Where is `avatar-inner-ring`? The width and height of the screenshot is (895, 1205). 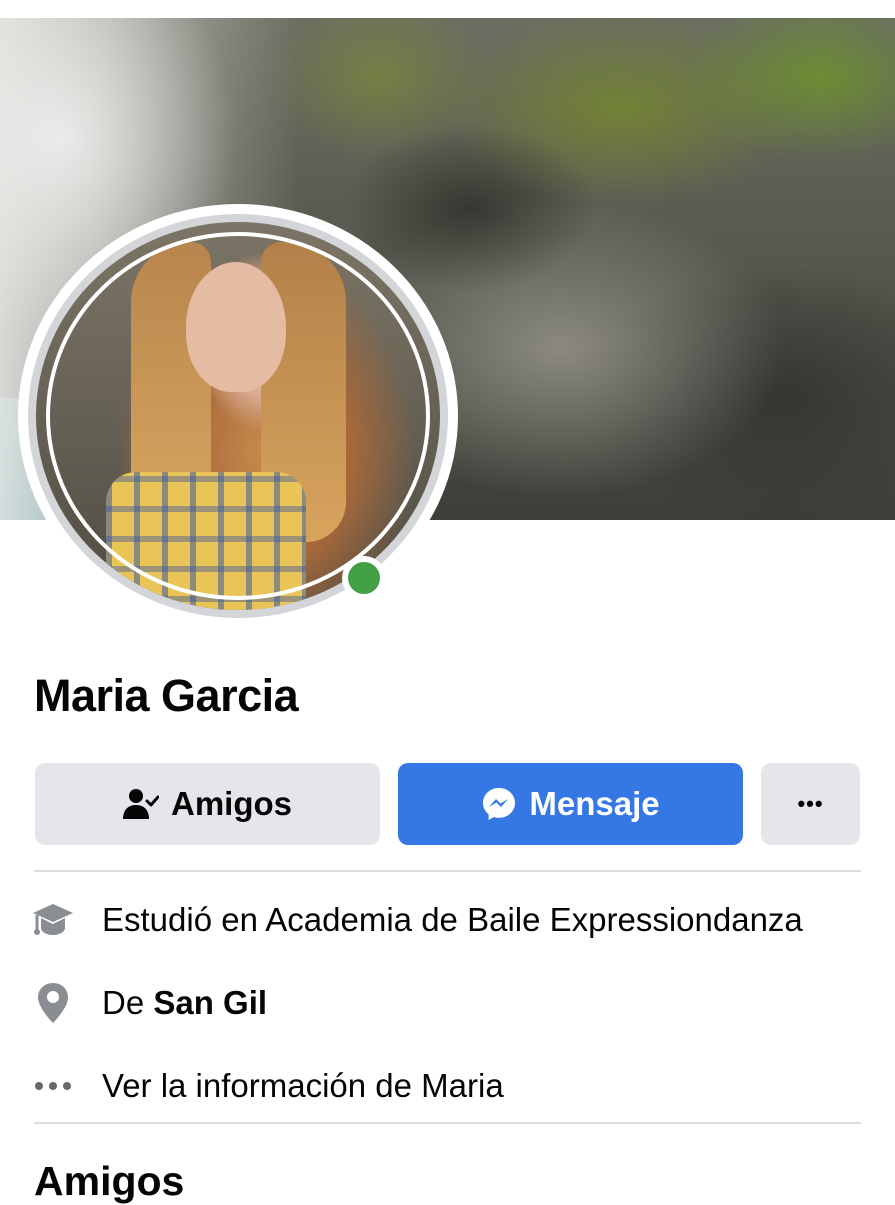
avatar-inner-ring is located at coordinates (238, 416).